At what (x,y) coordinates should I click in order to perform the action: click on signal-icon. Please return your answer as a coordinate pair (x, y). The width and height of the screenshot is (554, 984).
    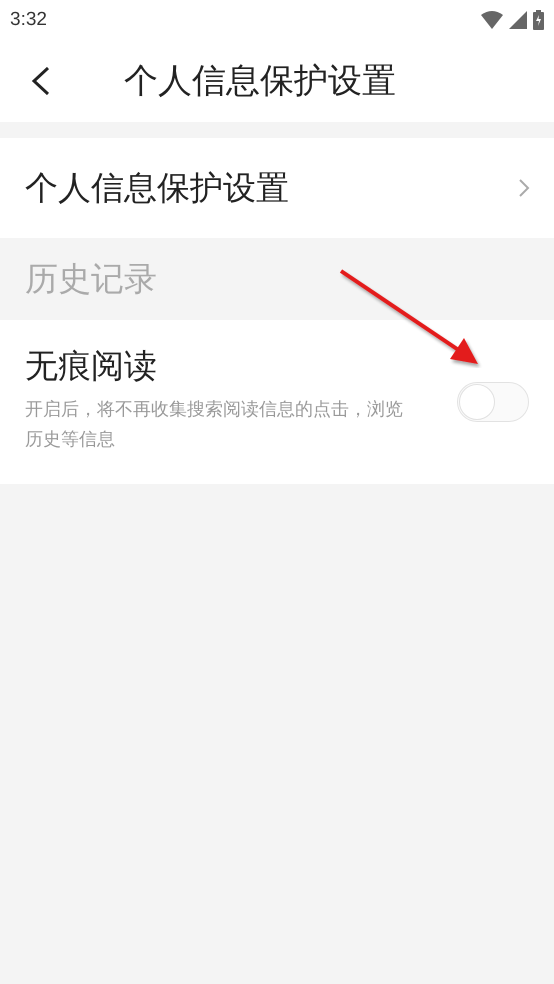
    Looking at the image, I should click on (518, 20).